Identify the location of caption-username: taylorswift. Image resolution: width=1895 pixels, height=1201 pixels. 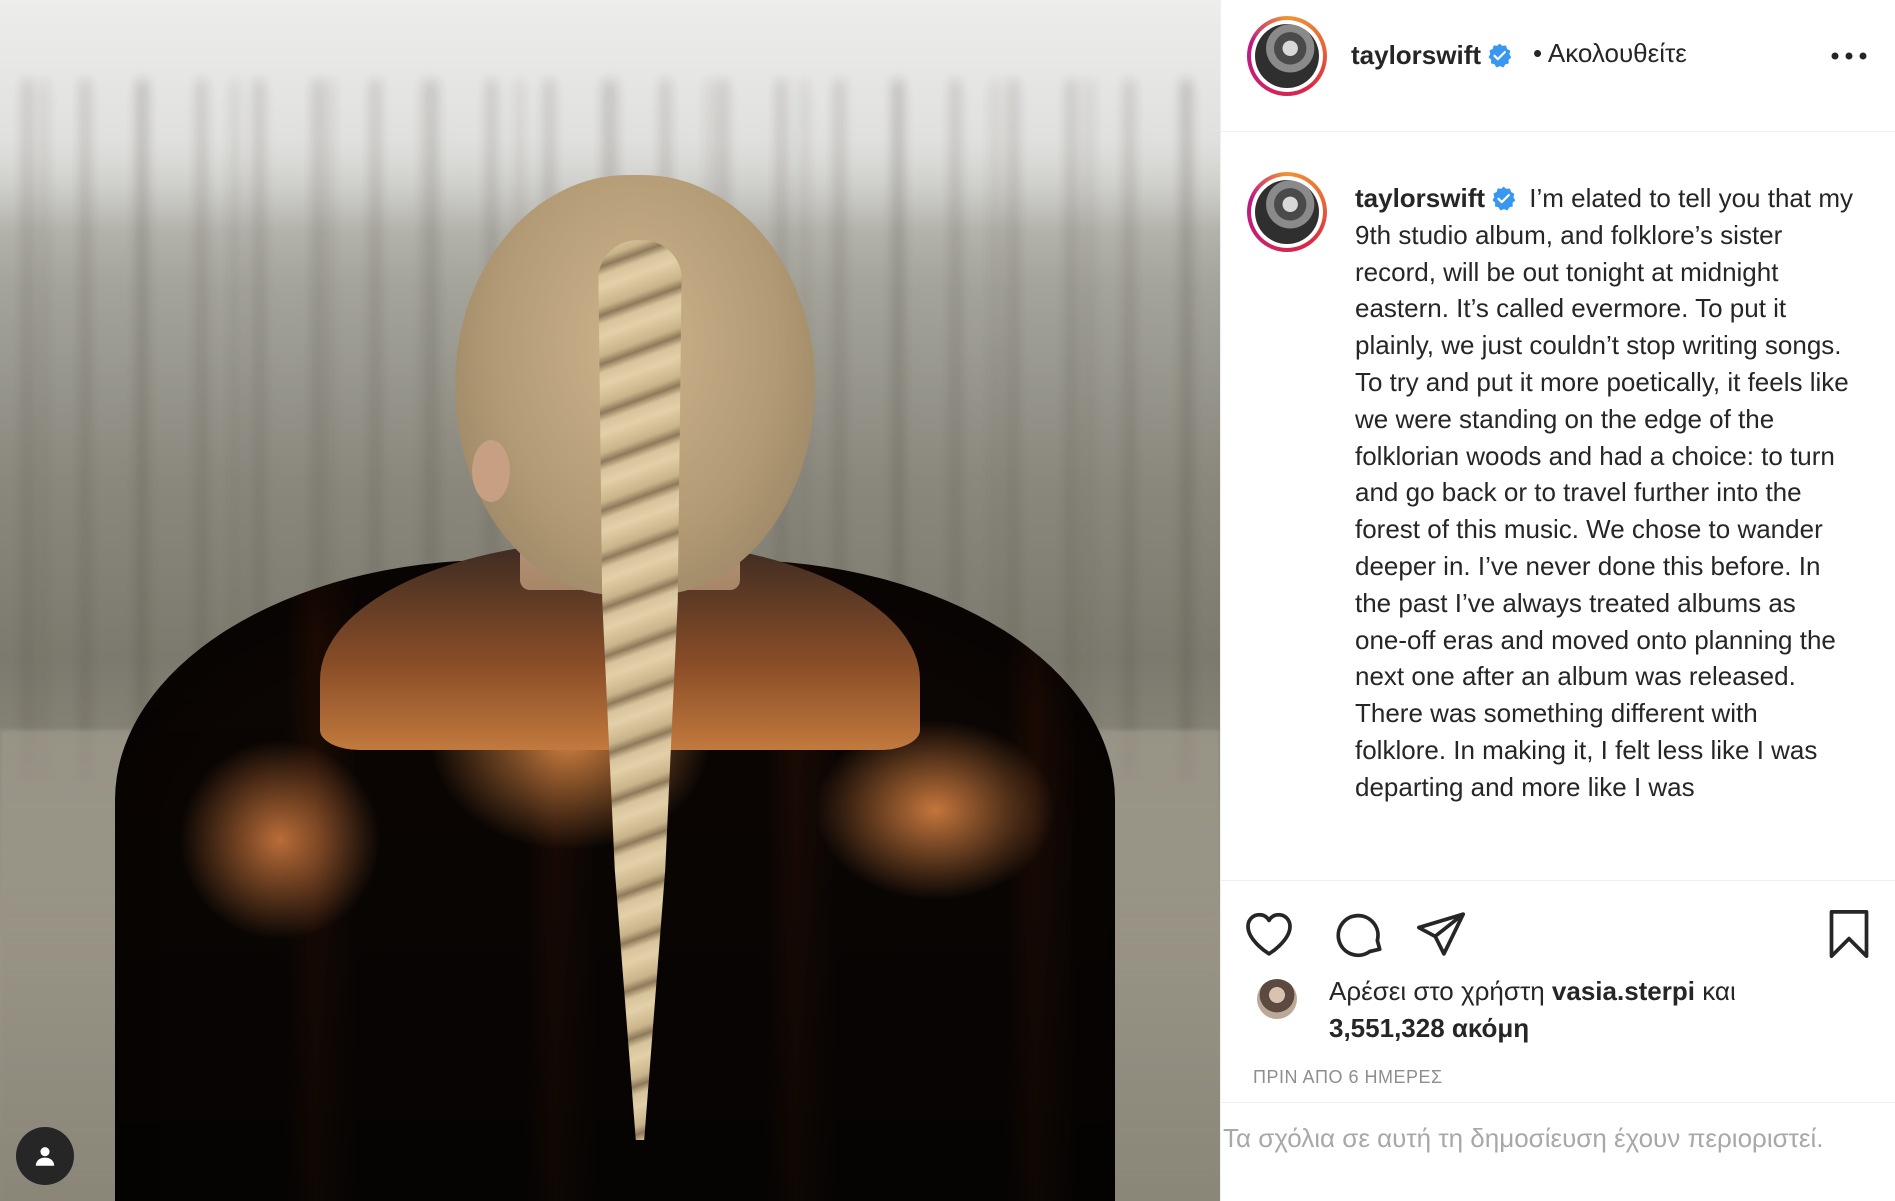
(1435, 198).